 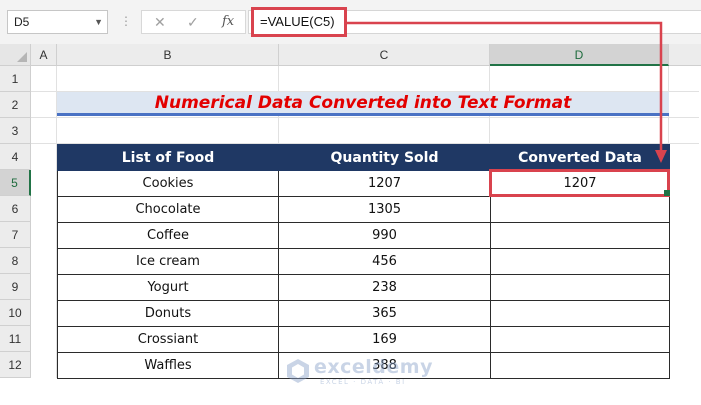 What do you see at coordinates (168, 183) in the screenshot?
I see `cell-food: Cookies` at bounding box center [168, 183].